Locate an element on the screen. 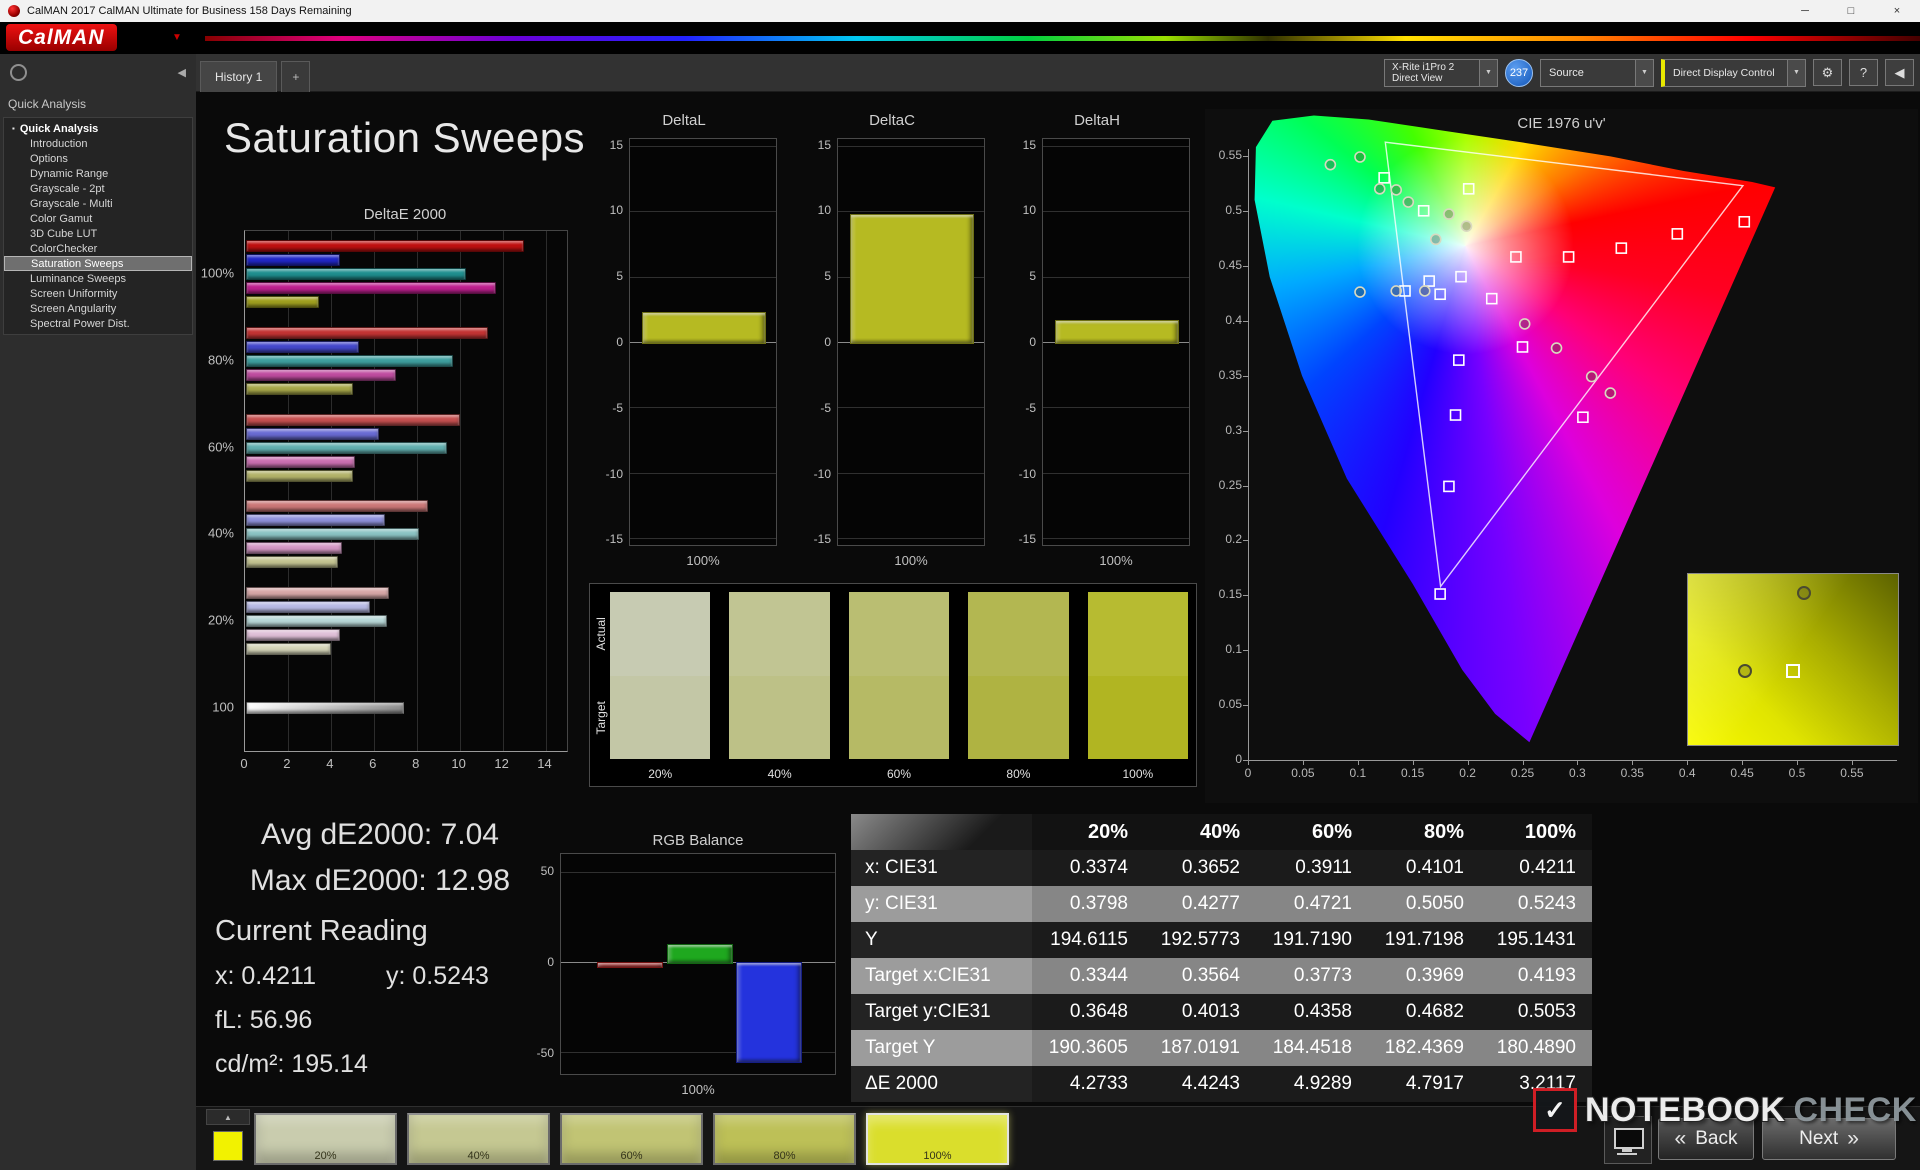  x-axis-label: 100% is located at coordinates (1116, 560).